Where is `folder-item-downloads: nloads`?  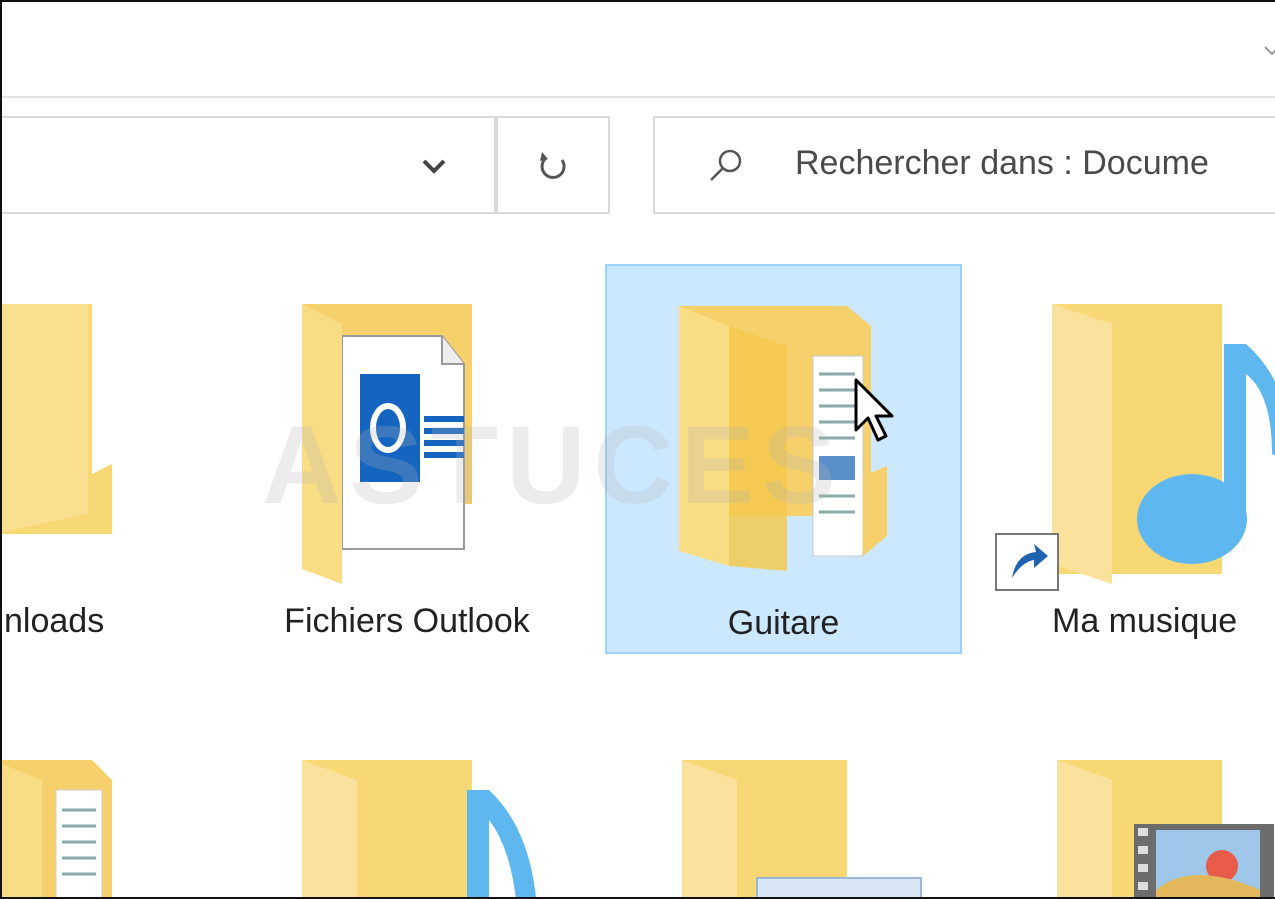
folder-item-downloads: nloads is located at coordinates (102, 459).